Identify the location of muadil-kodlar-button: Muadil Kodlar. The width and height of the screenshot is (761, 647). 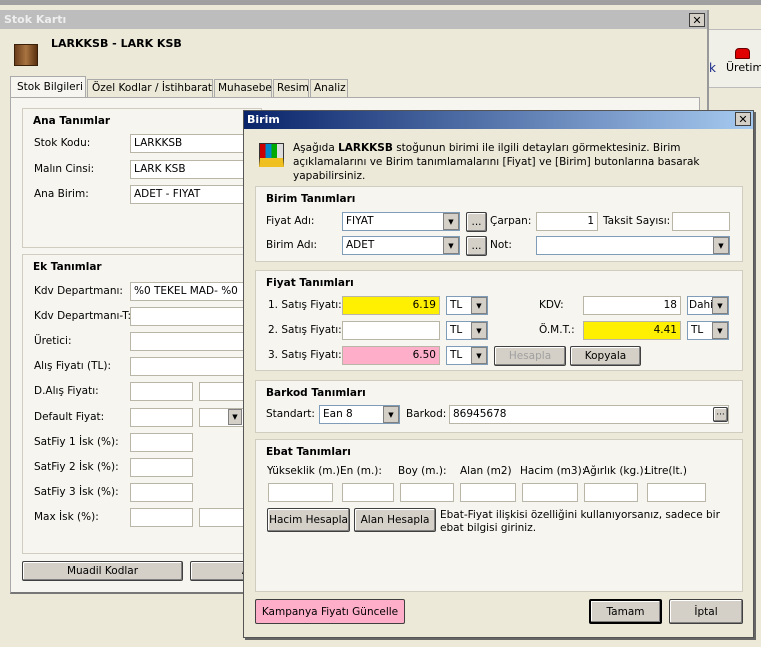
(102, 571).